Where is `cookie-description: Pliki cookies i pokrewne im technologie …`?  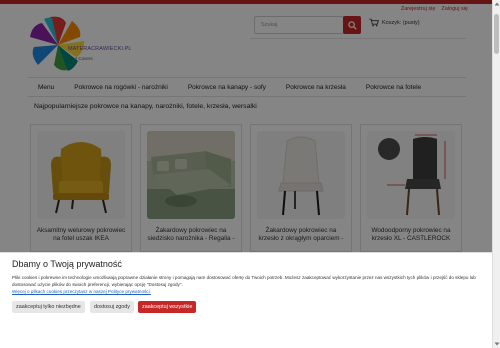
cookie-description: Pliki cookies i pokrewne im technologie … is located at coordinates (244, 281).